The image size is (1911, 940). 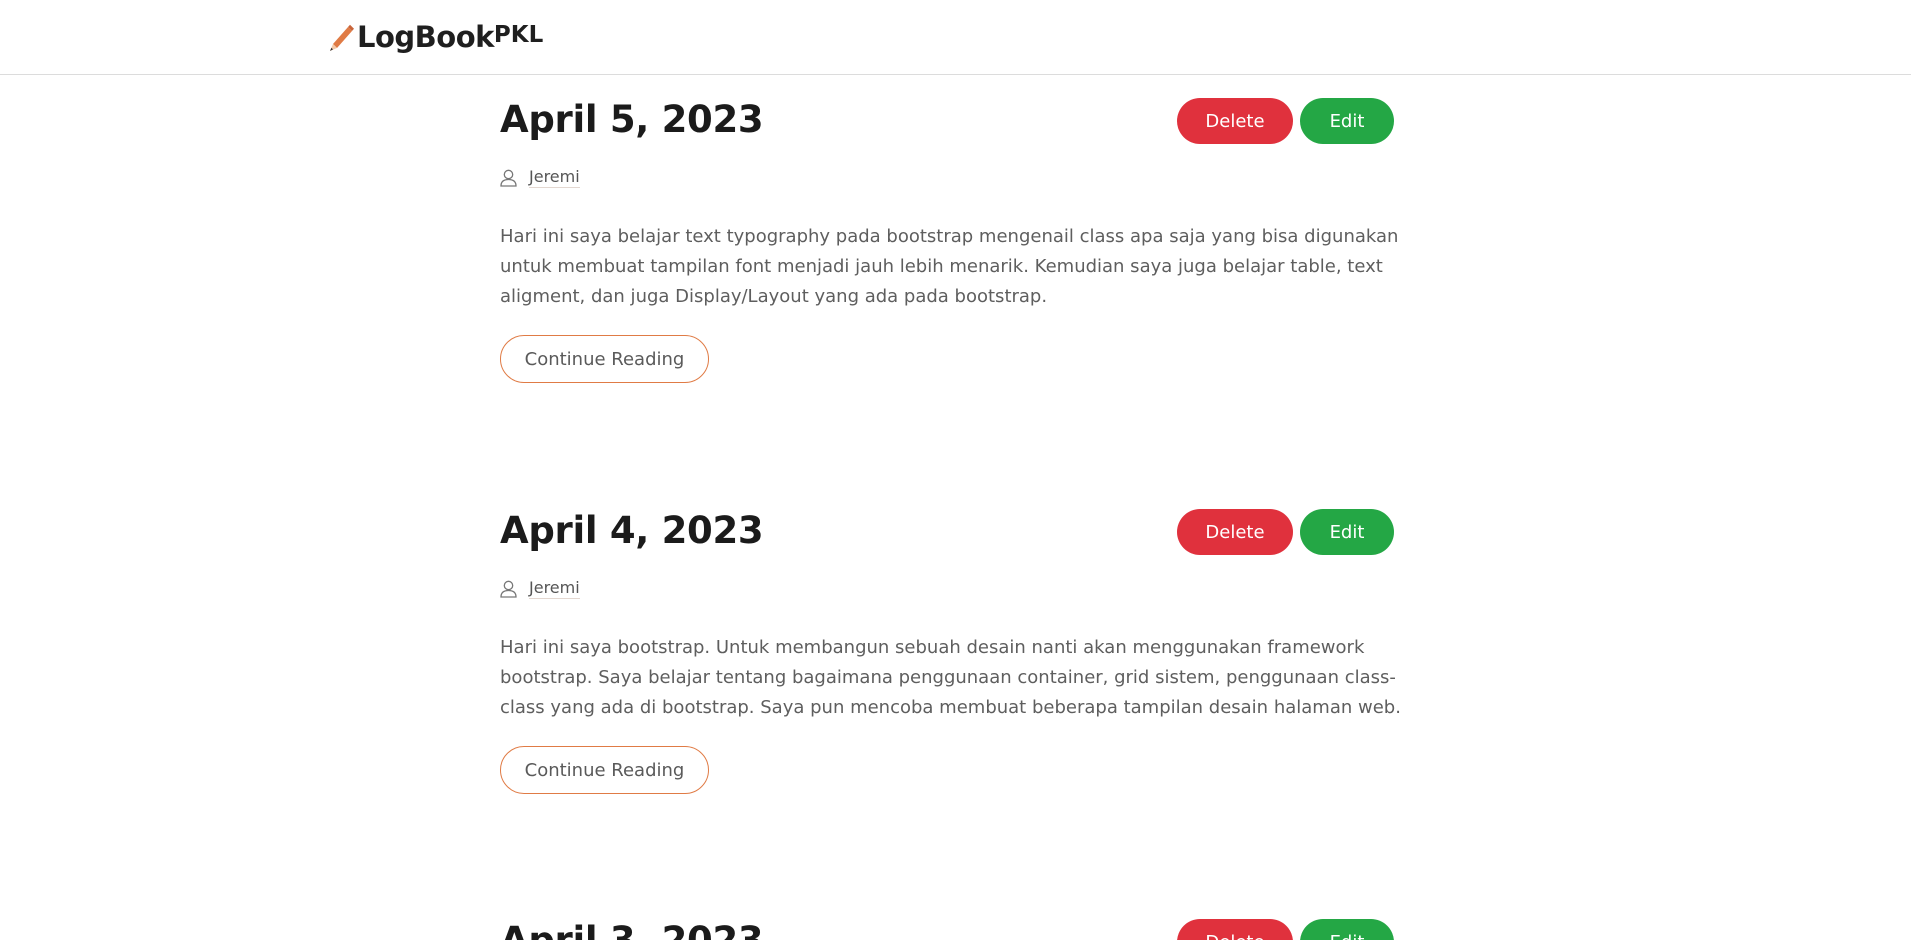 What do you see at coordinates (632, 929) in the screenshot?
I see `post-date-title: April 3, 2023` at bounding box center [632, 929].